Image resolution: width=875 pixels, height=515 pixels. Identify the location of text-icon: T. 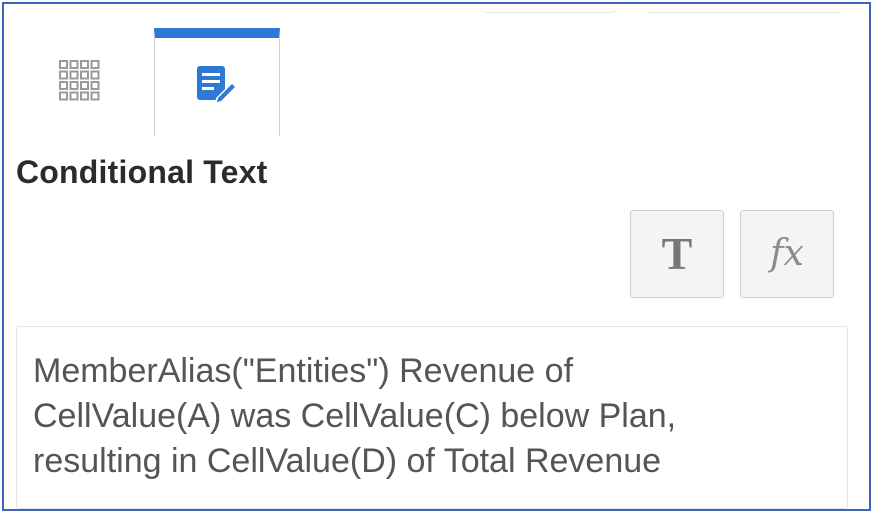
(677, 253).